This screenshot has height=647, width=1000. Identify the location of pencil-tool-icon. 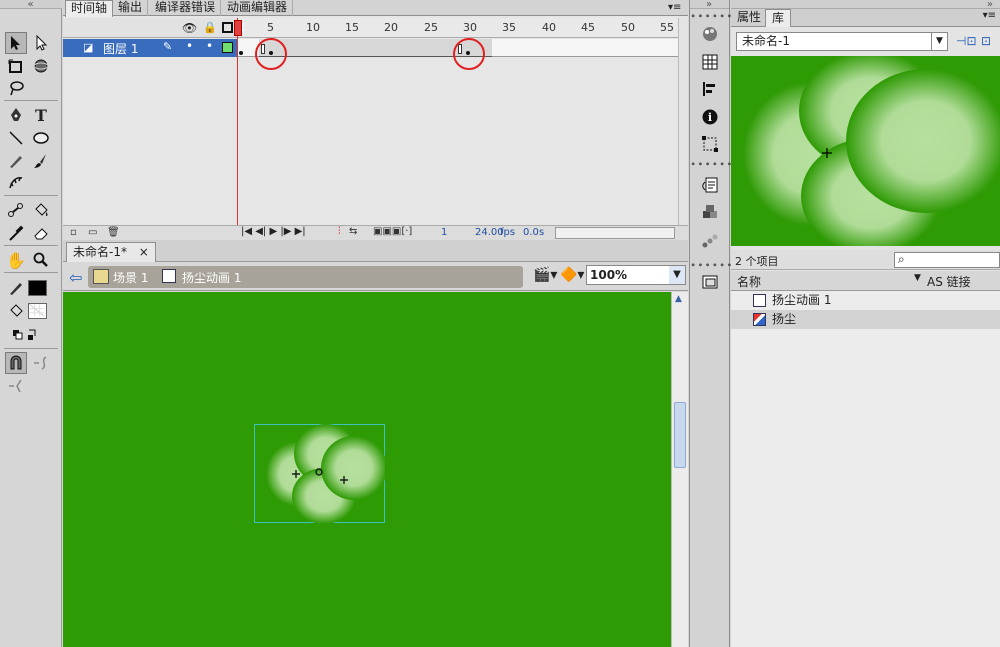
(16, 161).